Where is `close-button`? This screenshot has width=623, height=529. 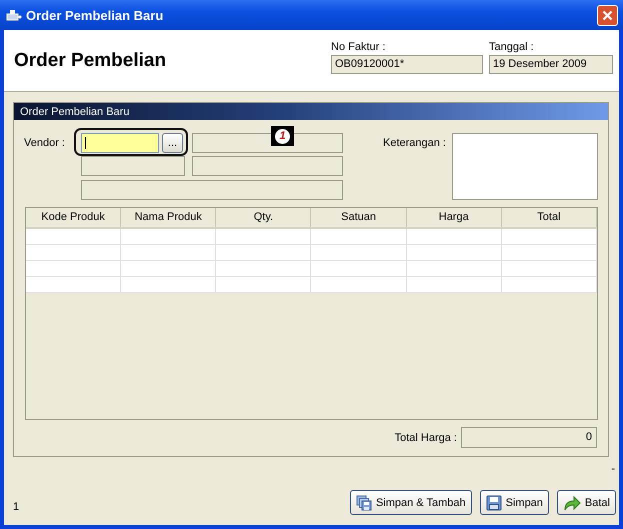
close-button is located at coordinates (607, 15).